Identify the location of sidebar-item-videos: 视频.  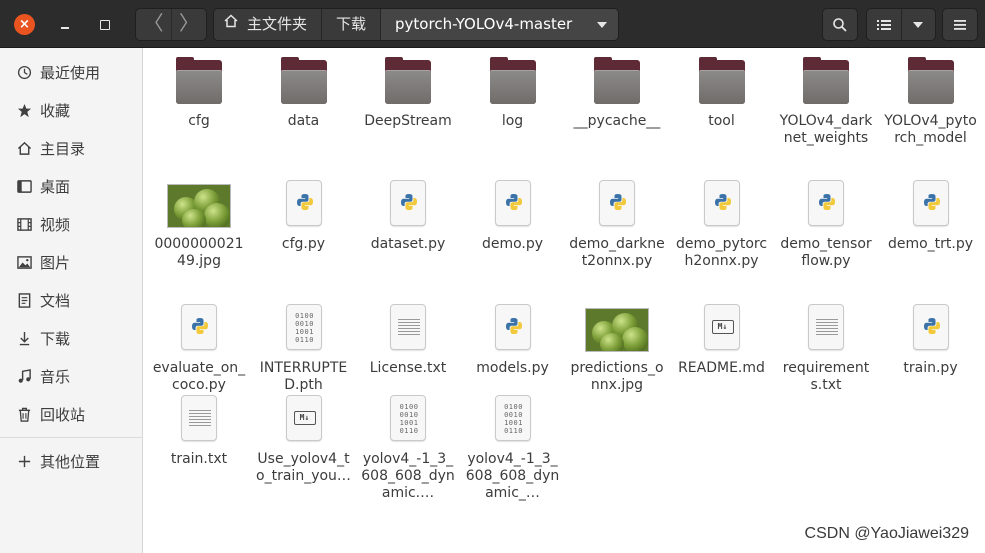
(71, 224).